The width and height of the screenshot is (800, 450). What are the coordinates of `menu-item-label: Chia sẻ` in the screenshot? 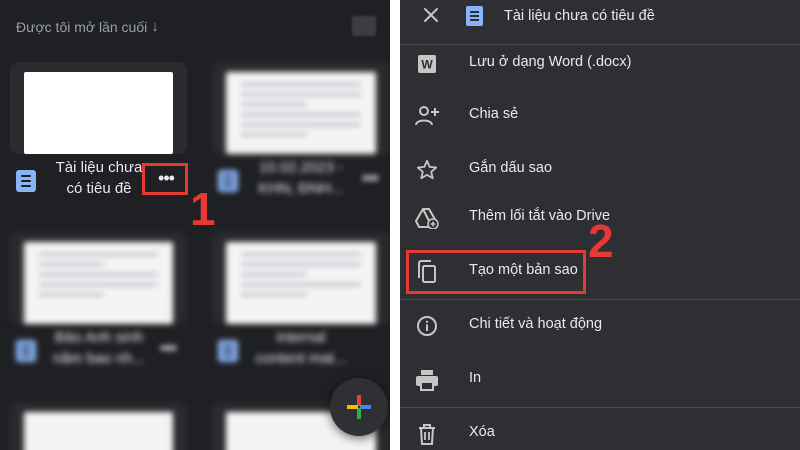 It's located at (494, 114).